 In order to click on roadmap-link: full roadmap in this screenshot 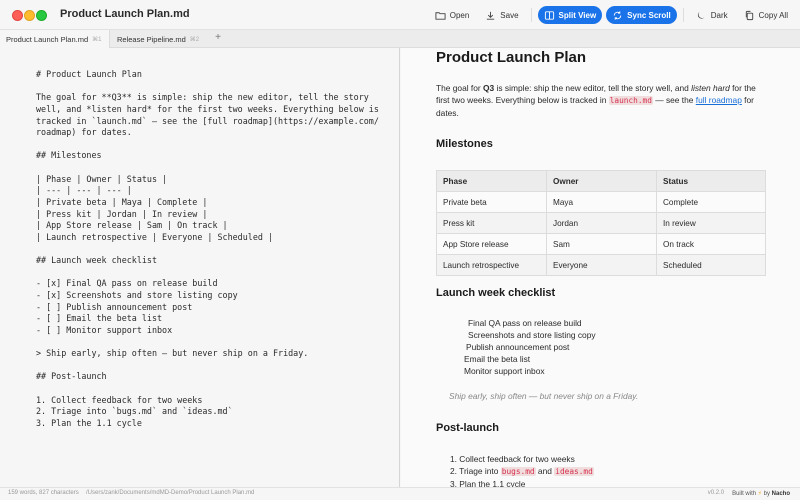, I will do `click(719, 100)`.